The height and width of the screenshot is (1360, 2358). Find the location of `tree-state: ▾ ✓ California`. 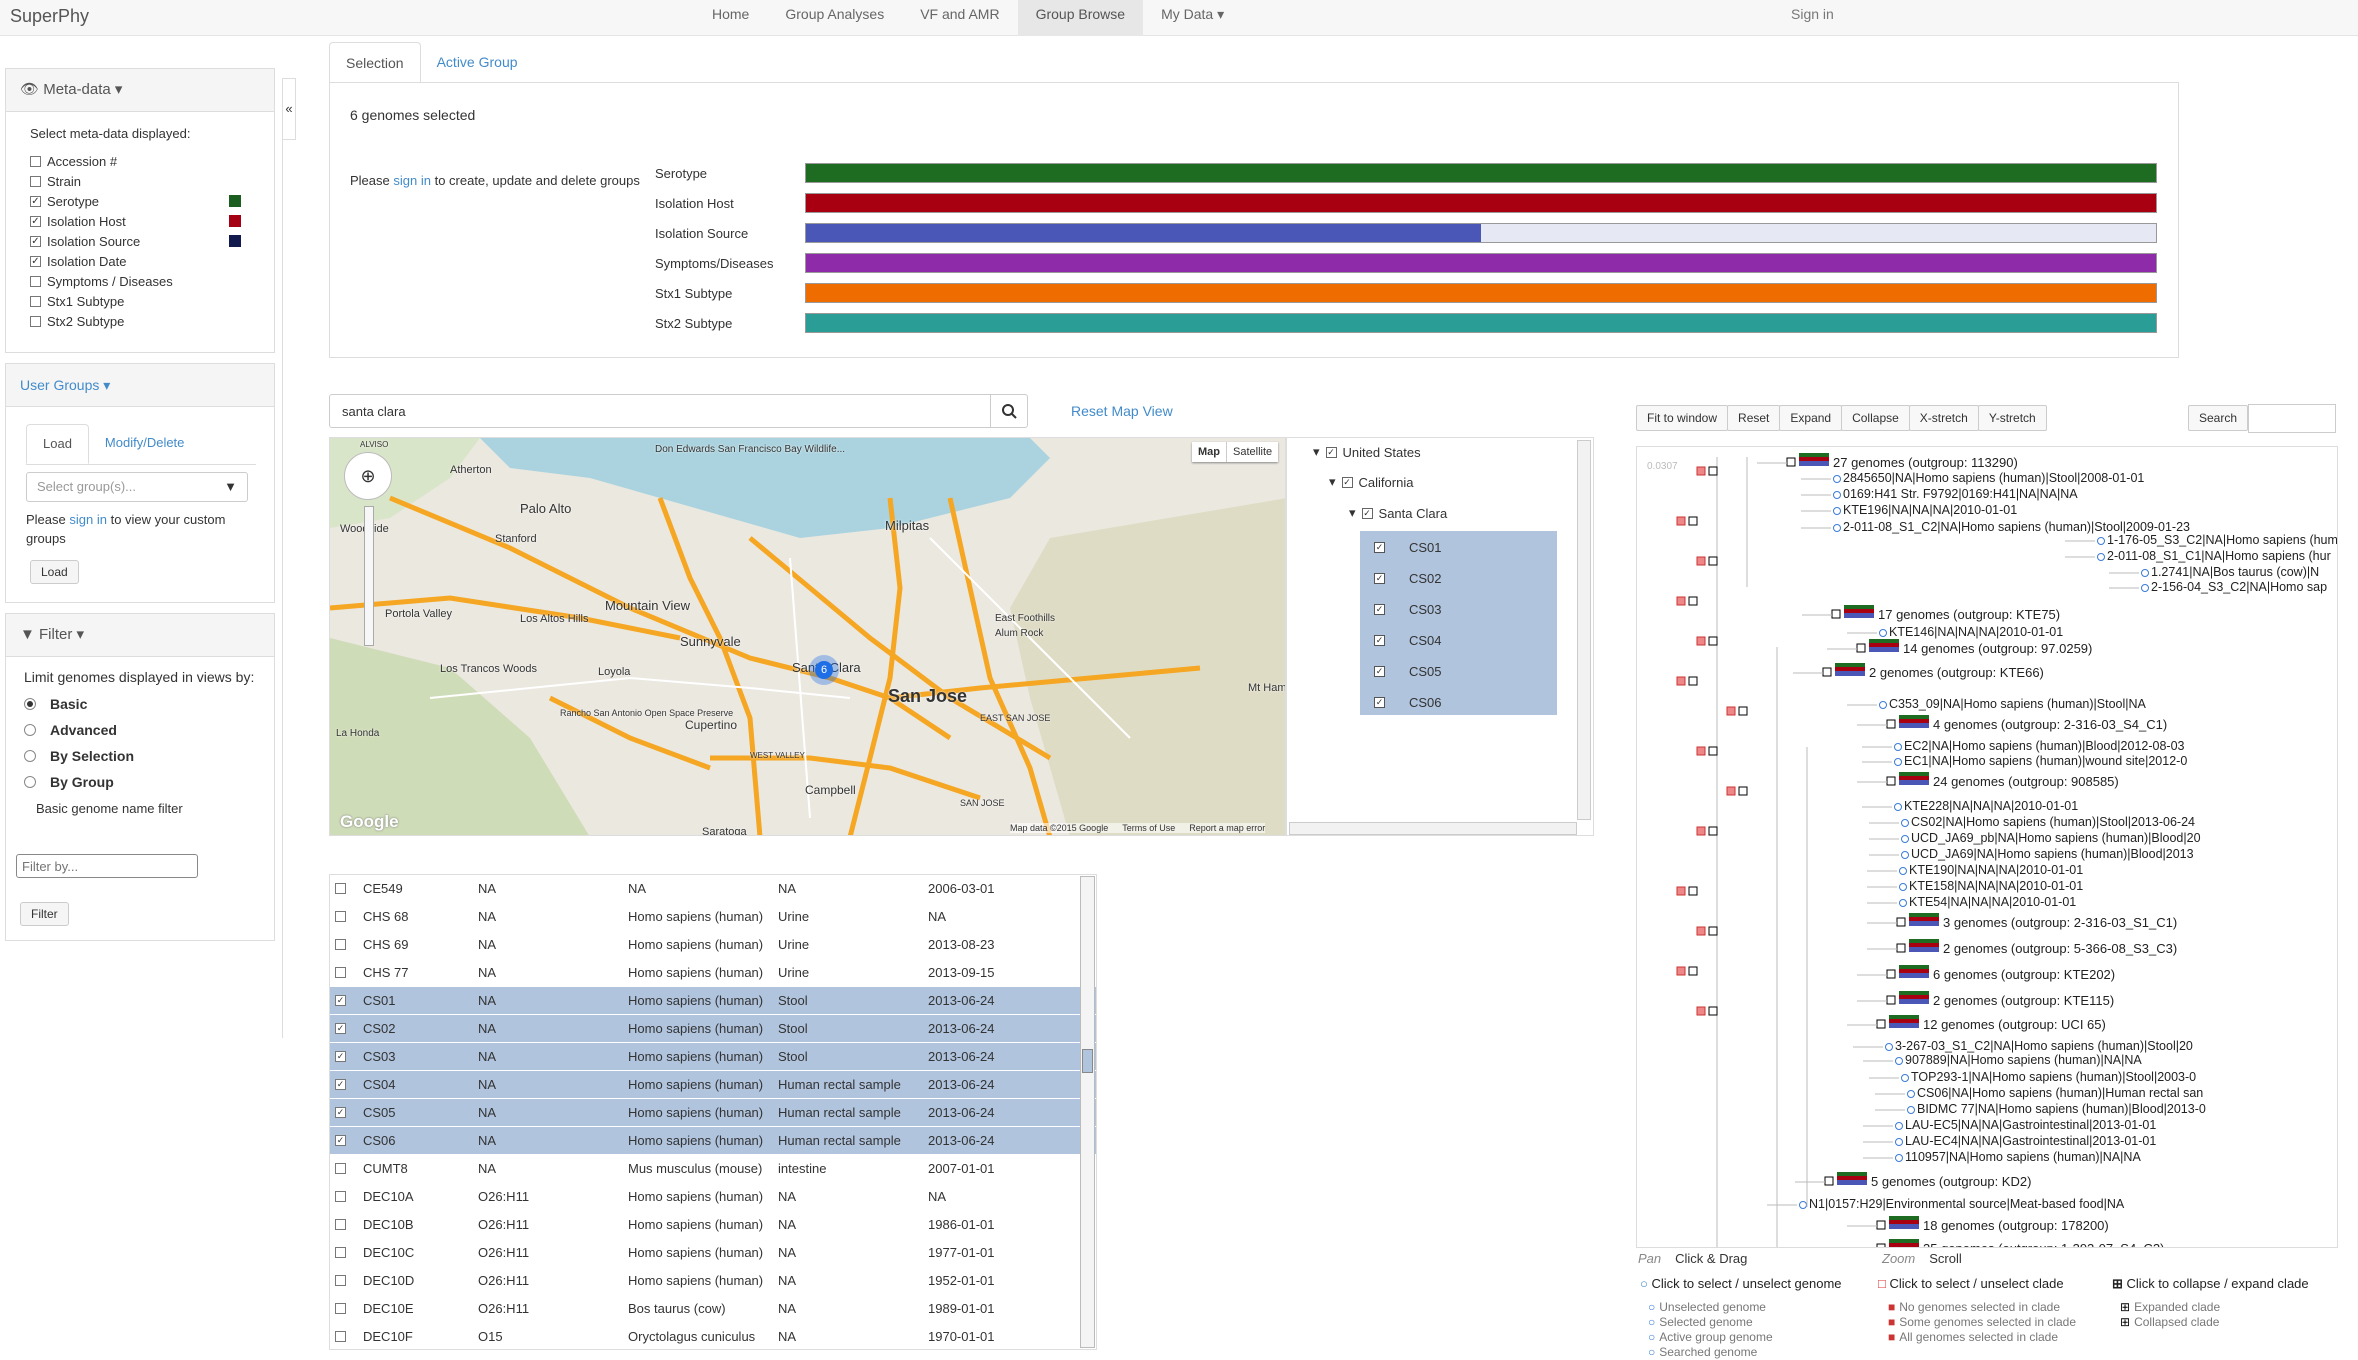

tree-state: ▾ ✓ California is located at coordinates (1371, 482).